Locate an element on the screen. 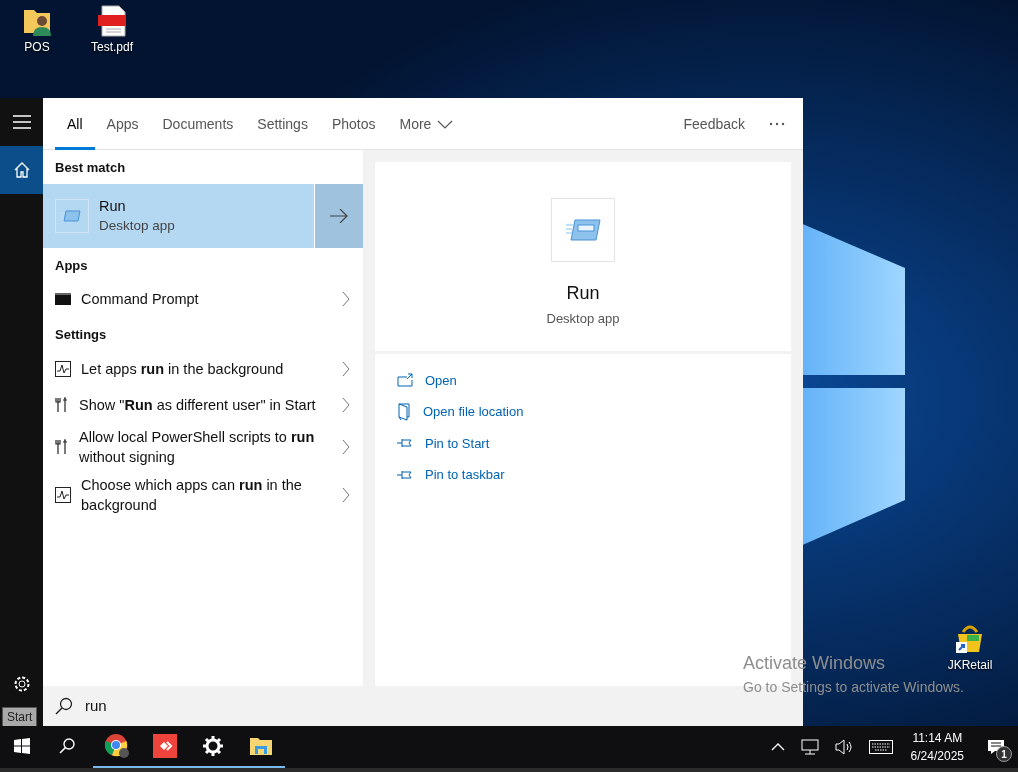 Image resolution: width=1018 pixels, height=772 pixels. action-link: Pin to Start is located at coordinates (594, 443).